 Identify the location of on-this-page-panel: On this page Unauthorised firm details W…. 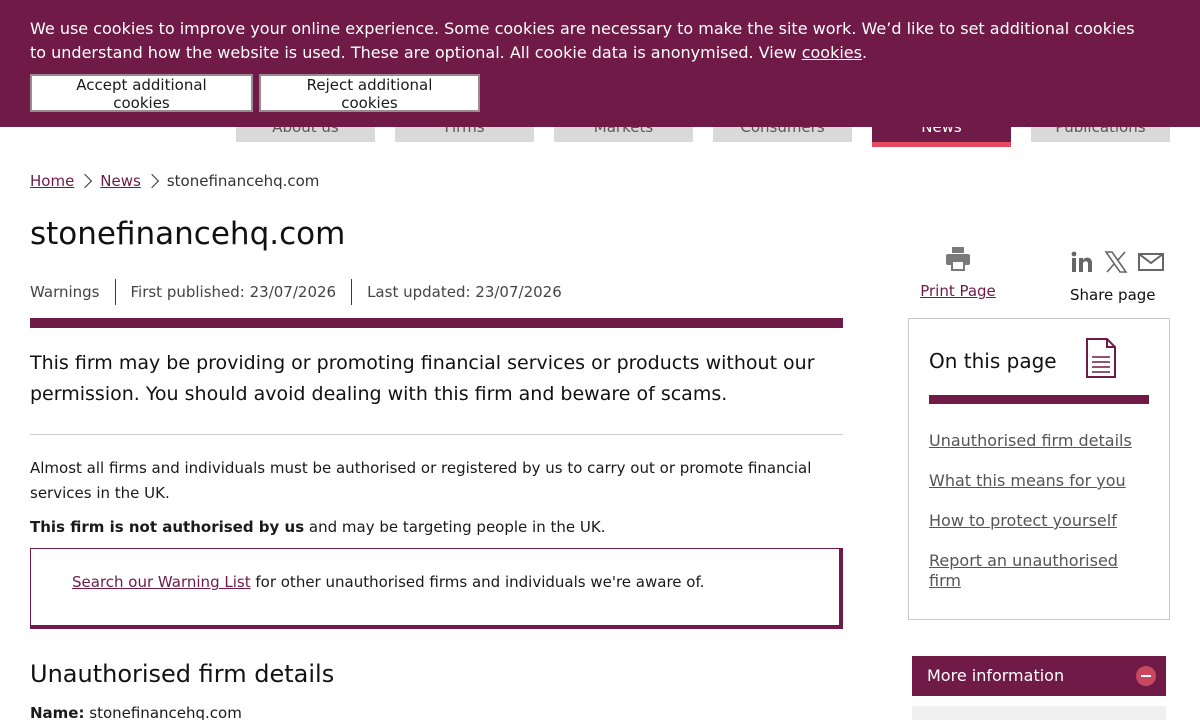
(1039, 469).